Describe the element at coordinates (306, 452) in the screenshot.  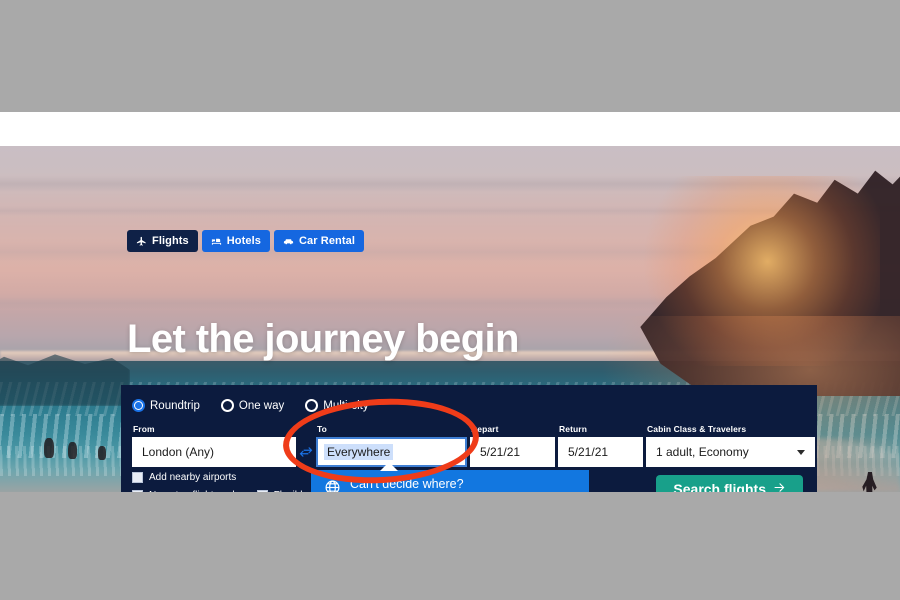
I see `swap-arrows-icon` at that location.